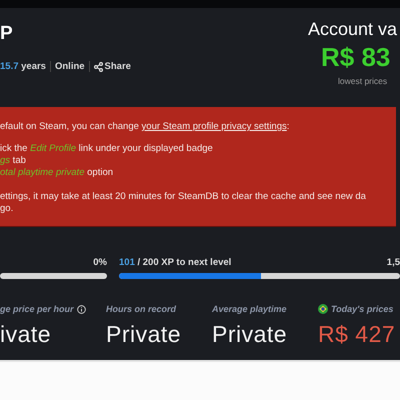  What do you see at coordinates (69, 66) in the screenshot?
I see `online-status: Online` at bounding box center [69, 66].